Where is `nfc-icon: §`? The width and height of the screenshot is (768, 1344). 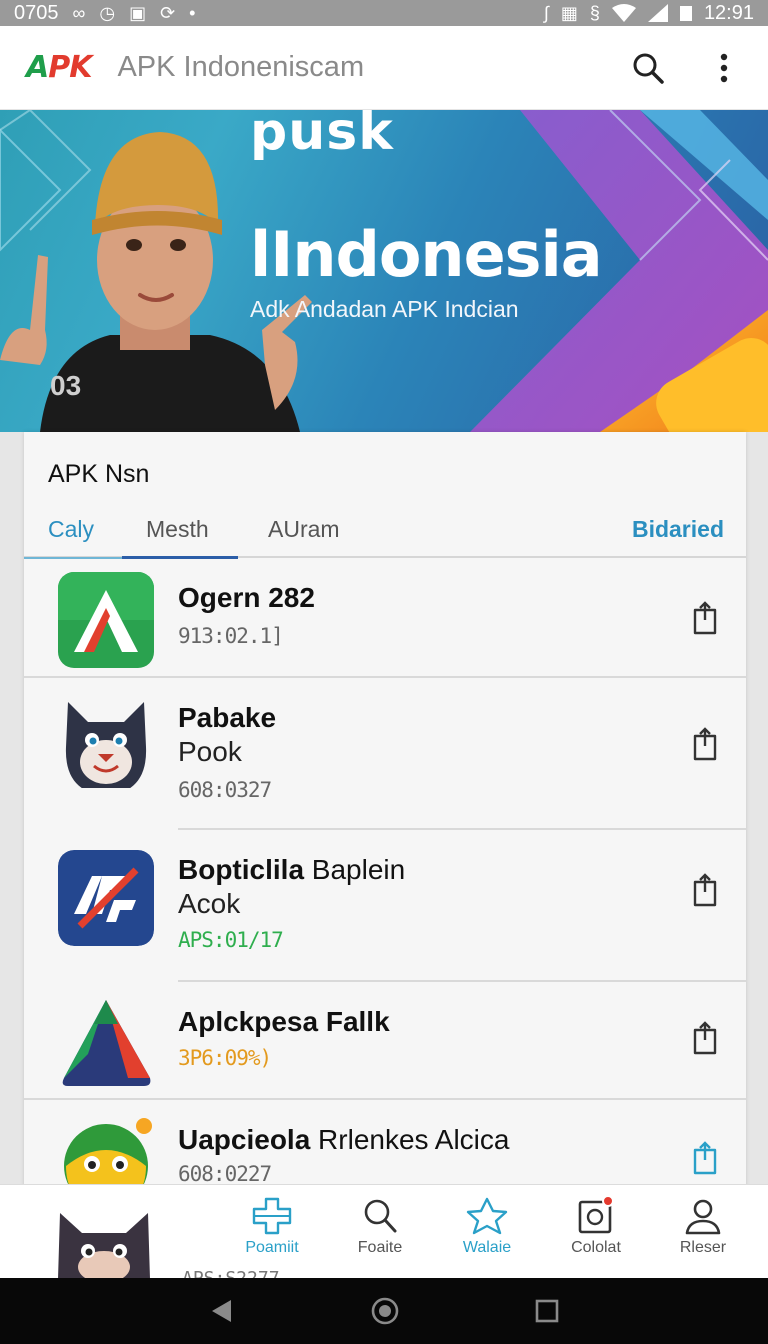 nfc-icon: § is located at coordinates (594, 13).